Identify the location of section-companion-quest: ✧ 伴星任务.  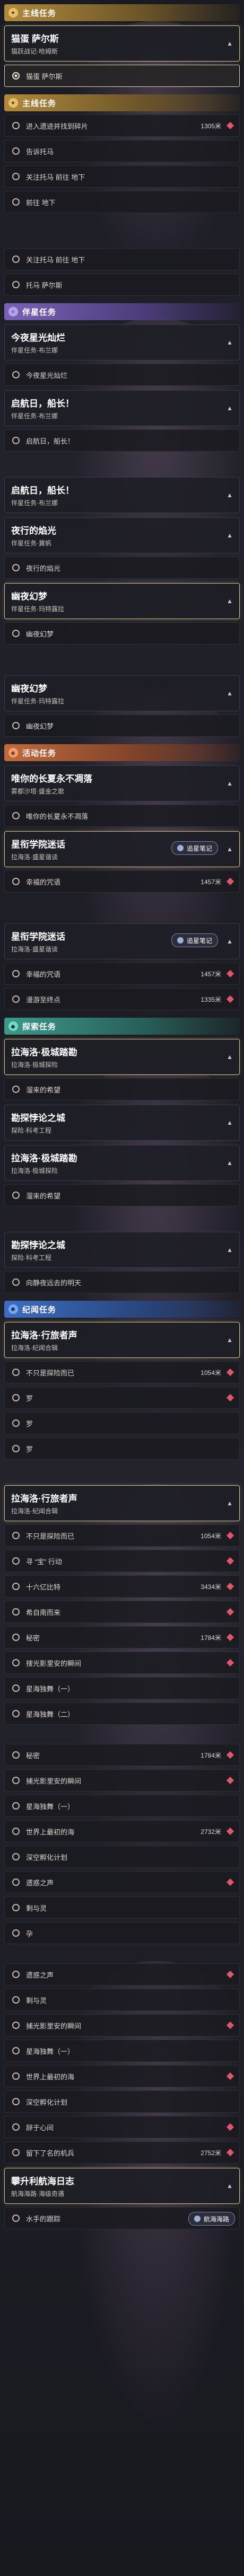
(122, 311).